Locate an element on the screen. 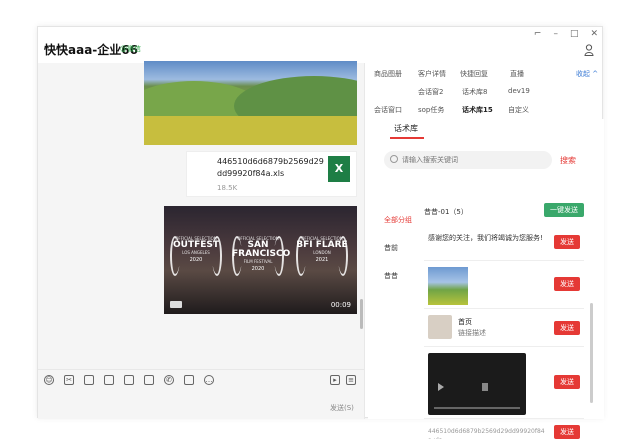 Image resolution: width=640 pixels, height=439 pixels. subtab-script-library: 话术库 is located at coordinates (406, 128).